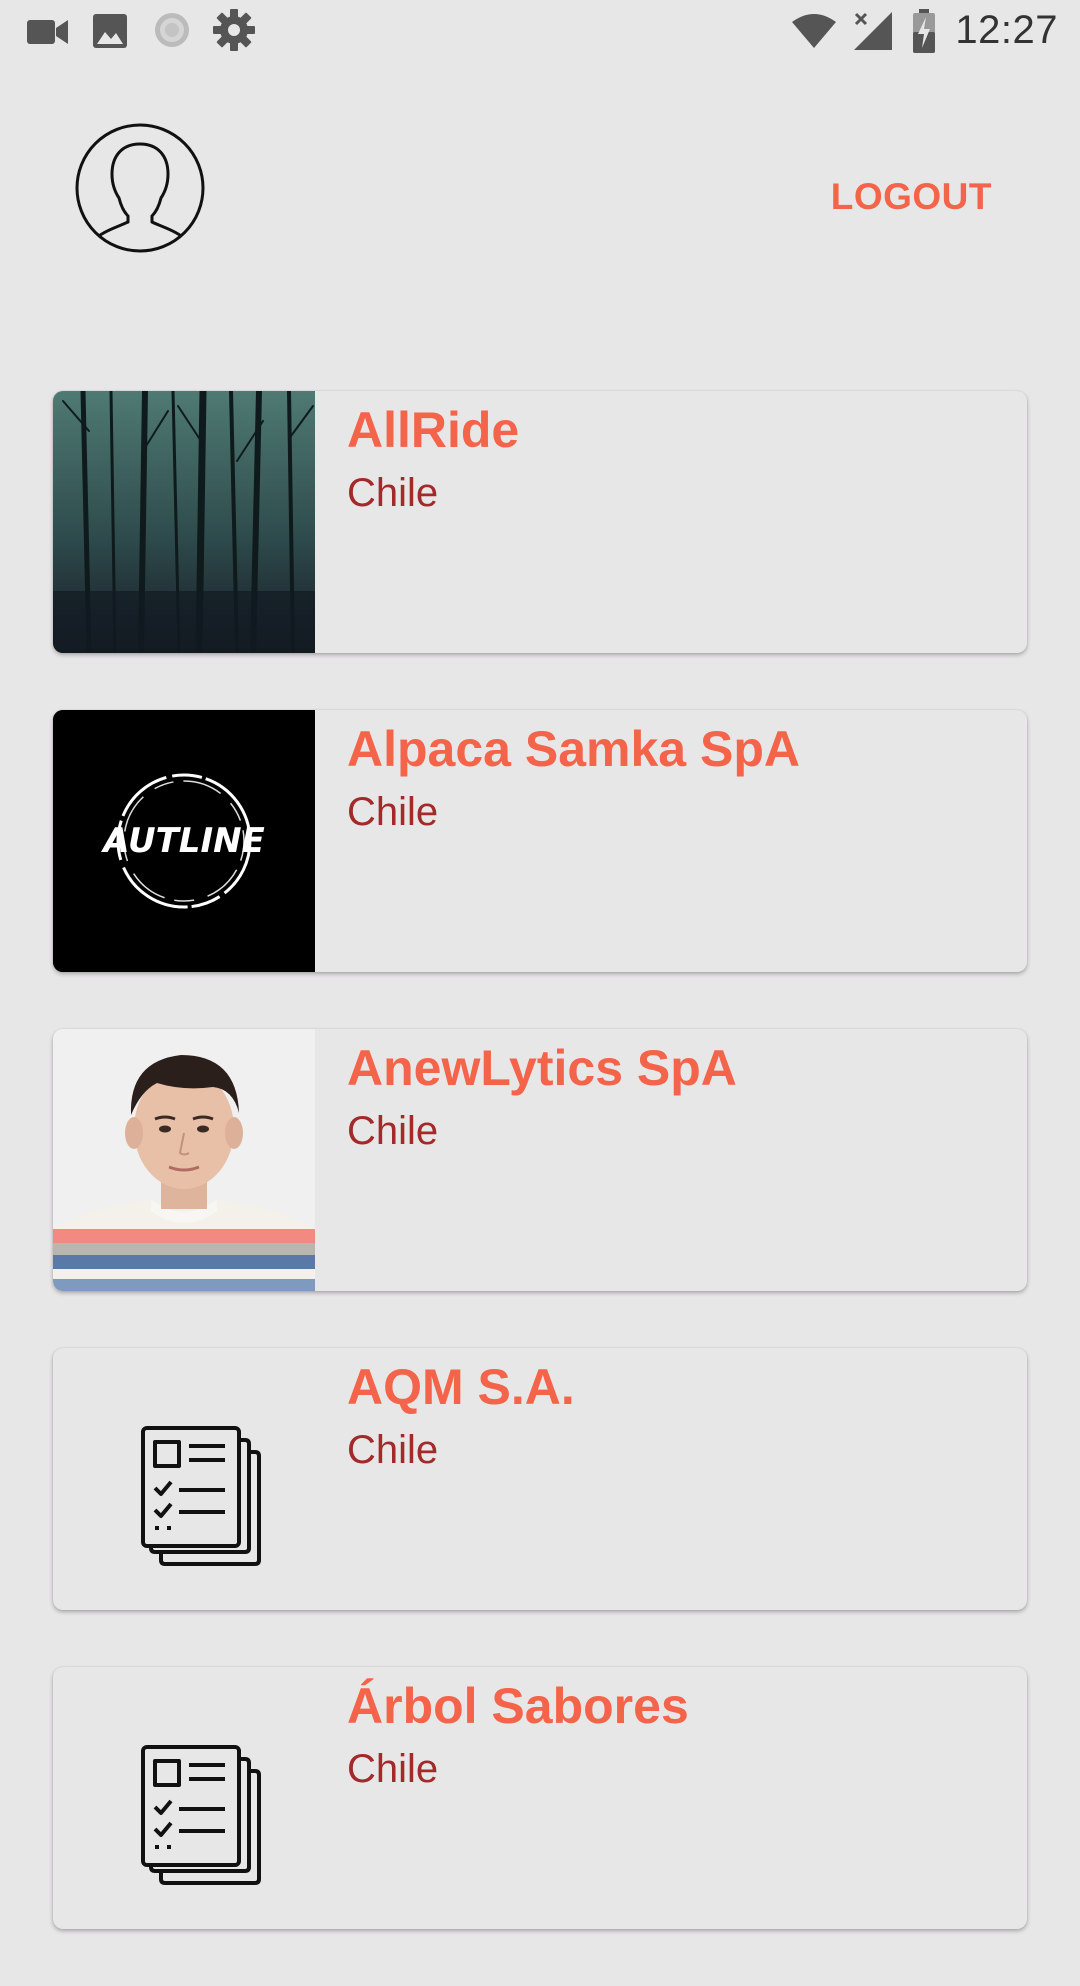 This screenshot has height=1986, width=1080. I want to click on company-name: Árbol Sabores, so click(518, 1706).